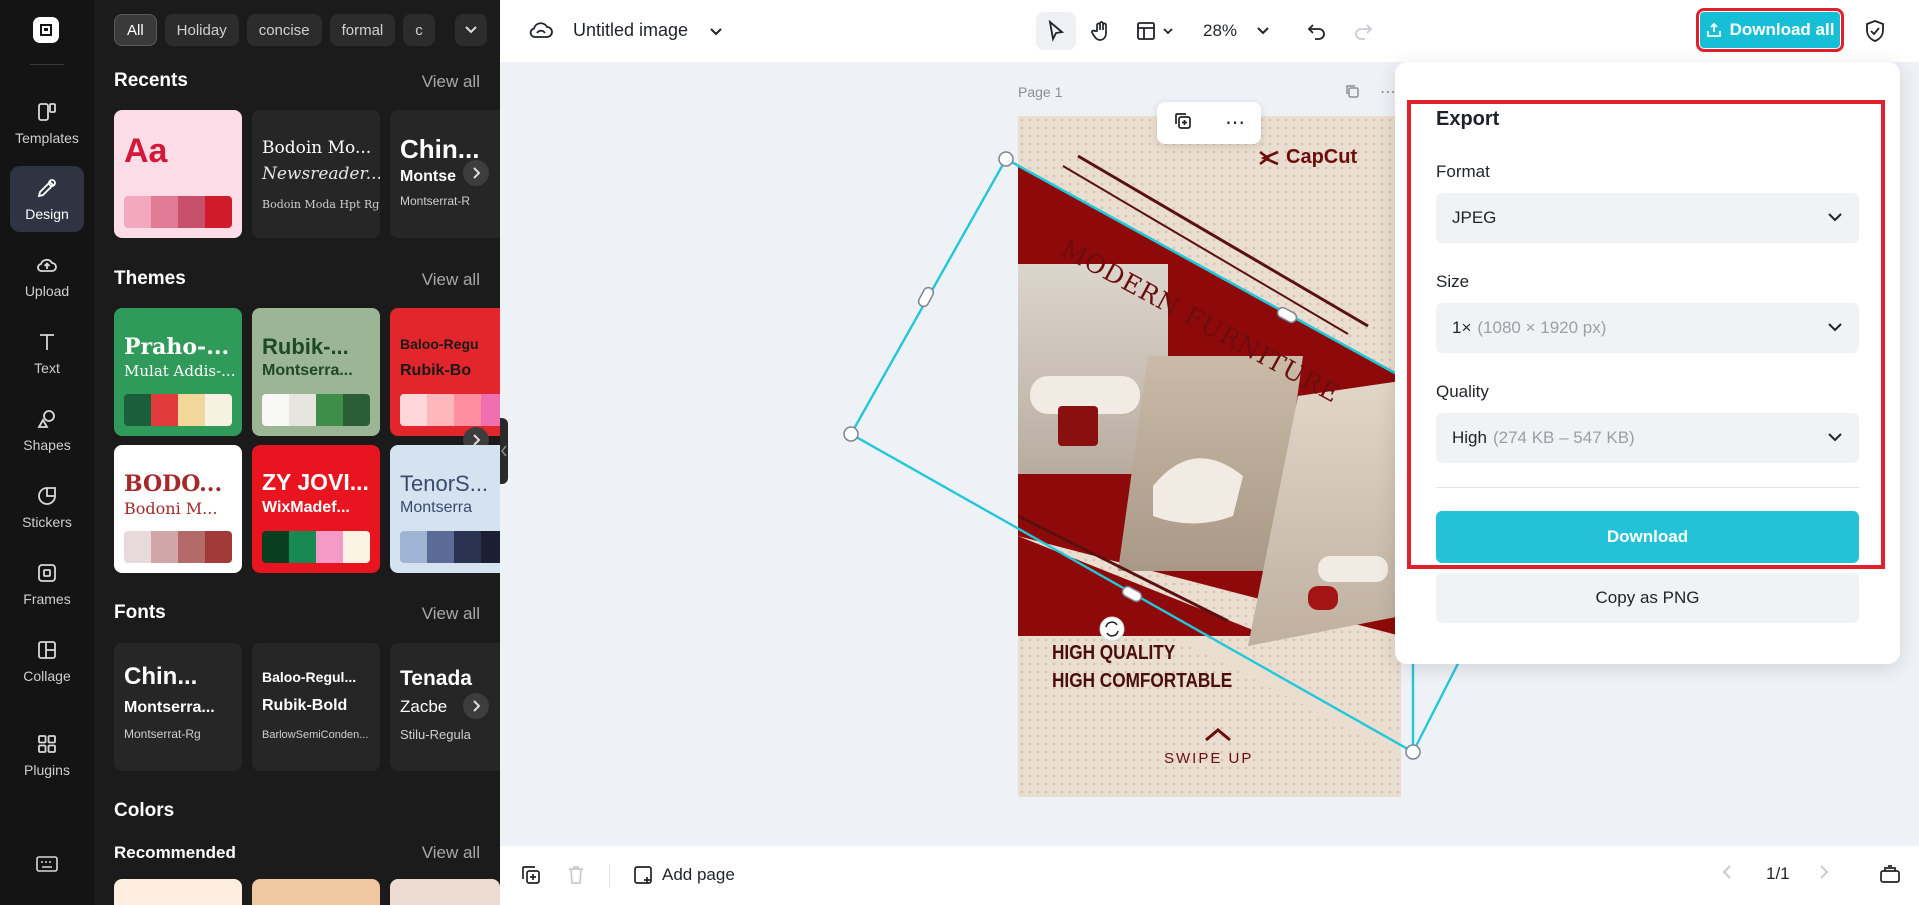 This screenshot has height=905, width=1919. I want to click on shapes-icon, so click(46, 419).